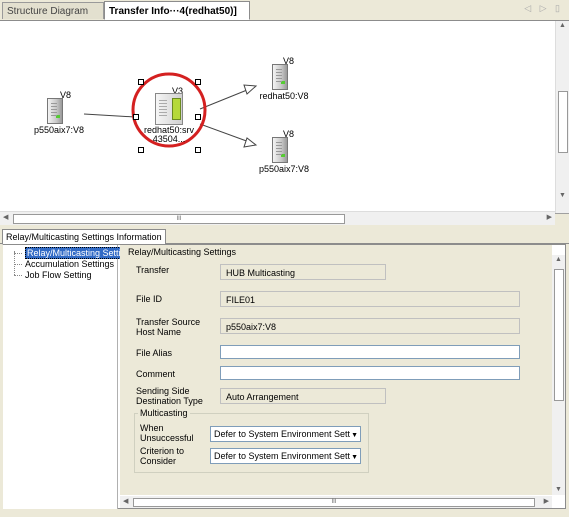 The width and height of the screenshot is (569, 517). I want to click on node-dest-bottom-server: V8 p550aix7:V8, so click(284, 151).